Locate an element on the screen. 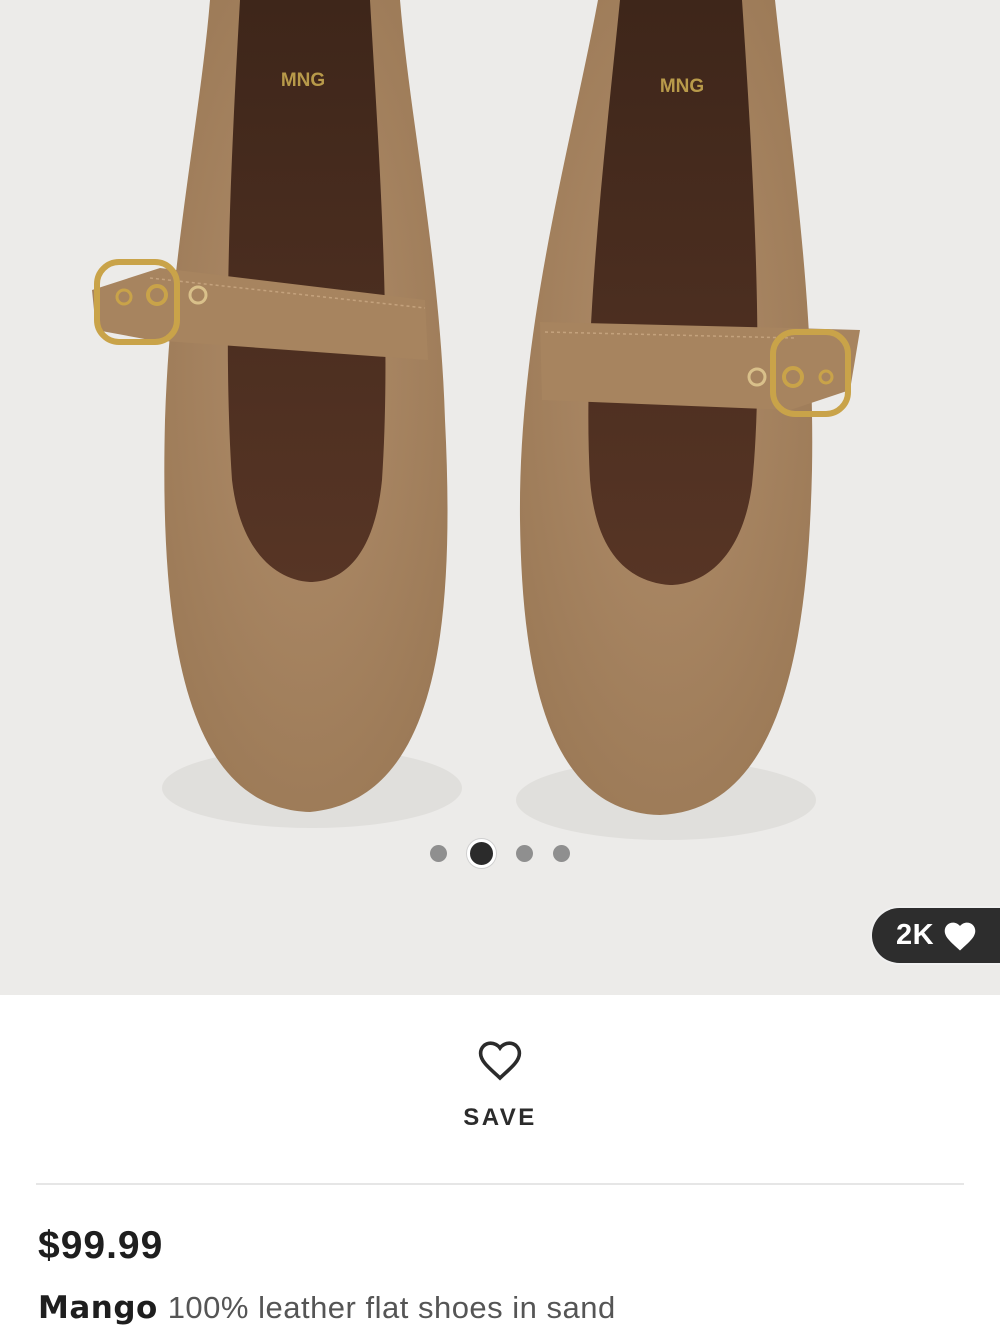 The width and height of the screenshot is (1000, 1333). product-title: Mango 100% leather flat shoes in sand is located at coordinates (327, 1308).